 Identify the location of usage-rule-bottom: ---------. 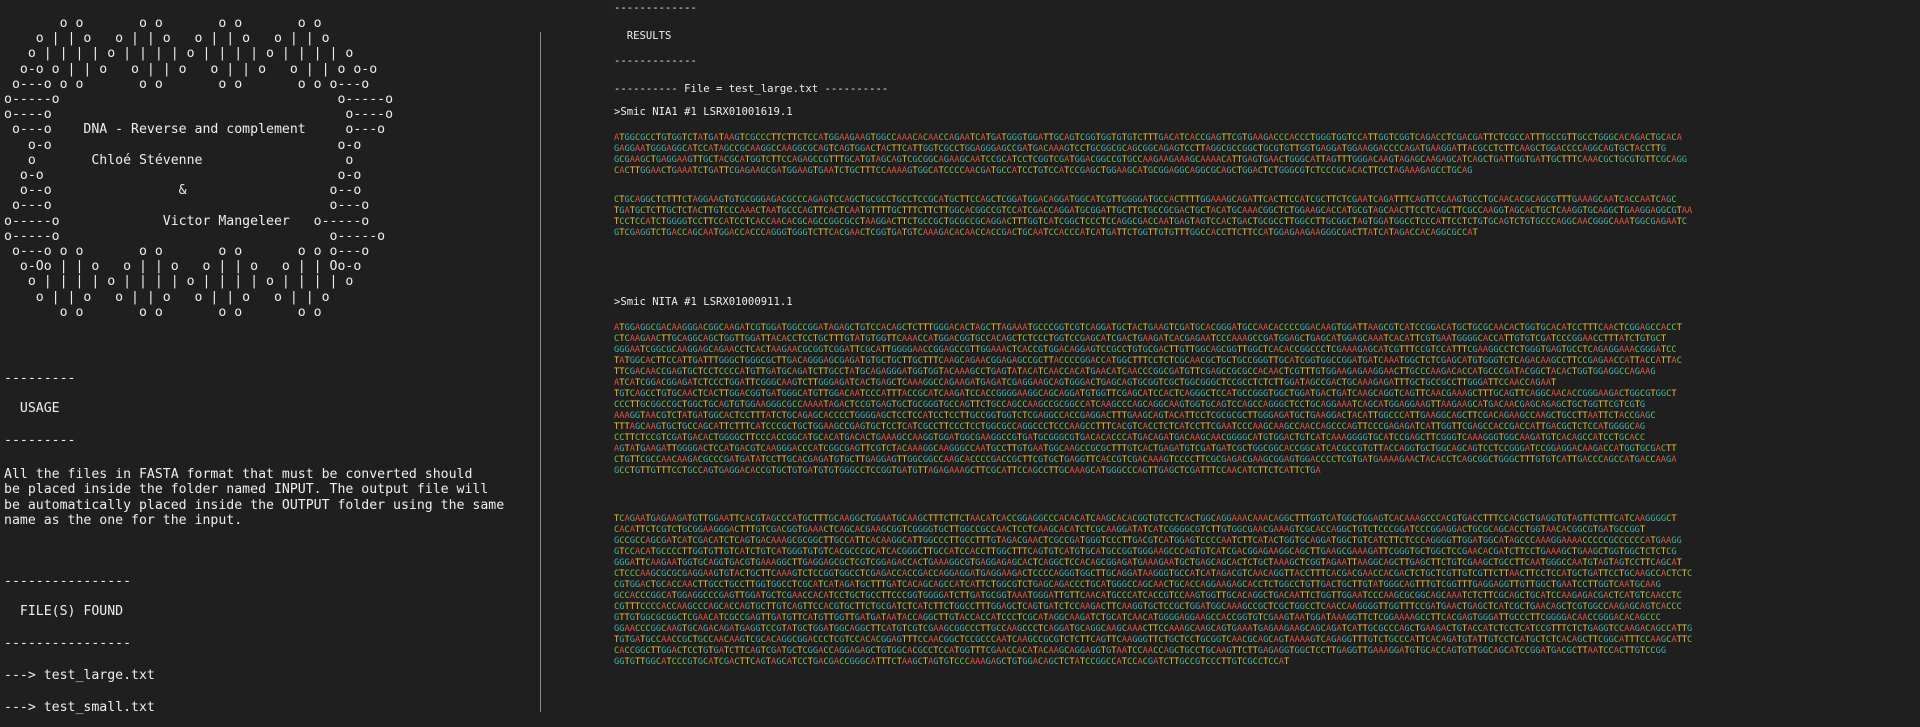
(40, 440).